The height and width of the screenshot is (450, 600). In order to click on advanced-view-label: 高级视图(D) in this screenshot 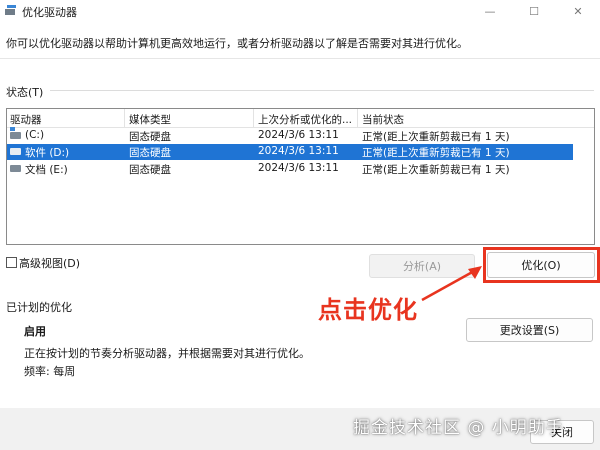, I will do `click(49, 263)`.